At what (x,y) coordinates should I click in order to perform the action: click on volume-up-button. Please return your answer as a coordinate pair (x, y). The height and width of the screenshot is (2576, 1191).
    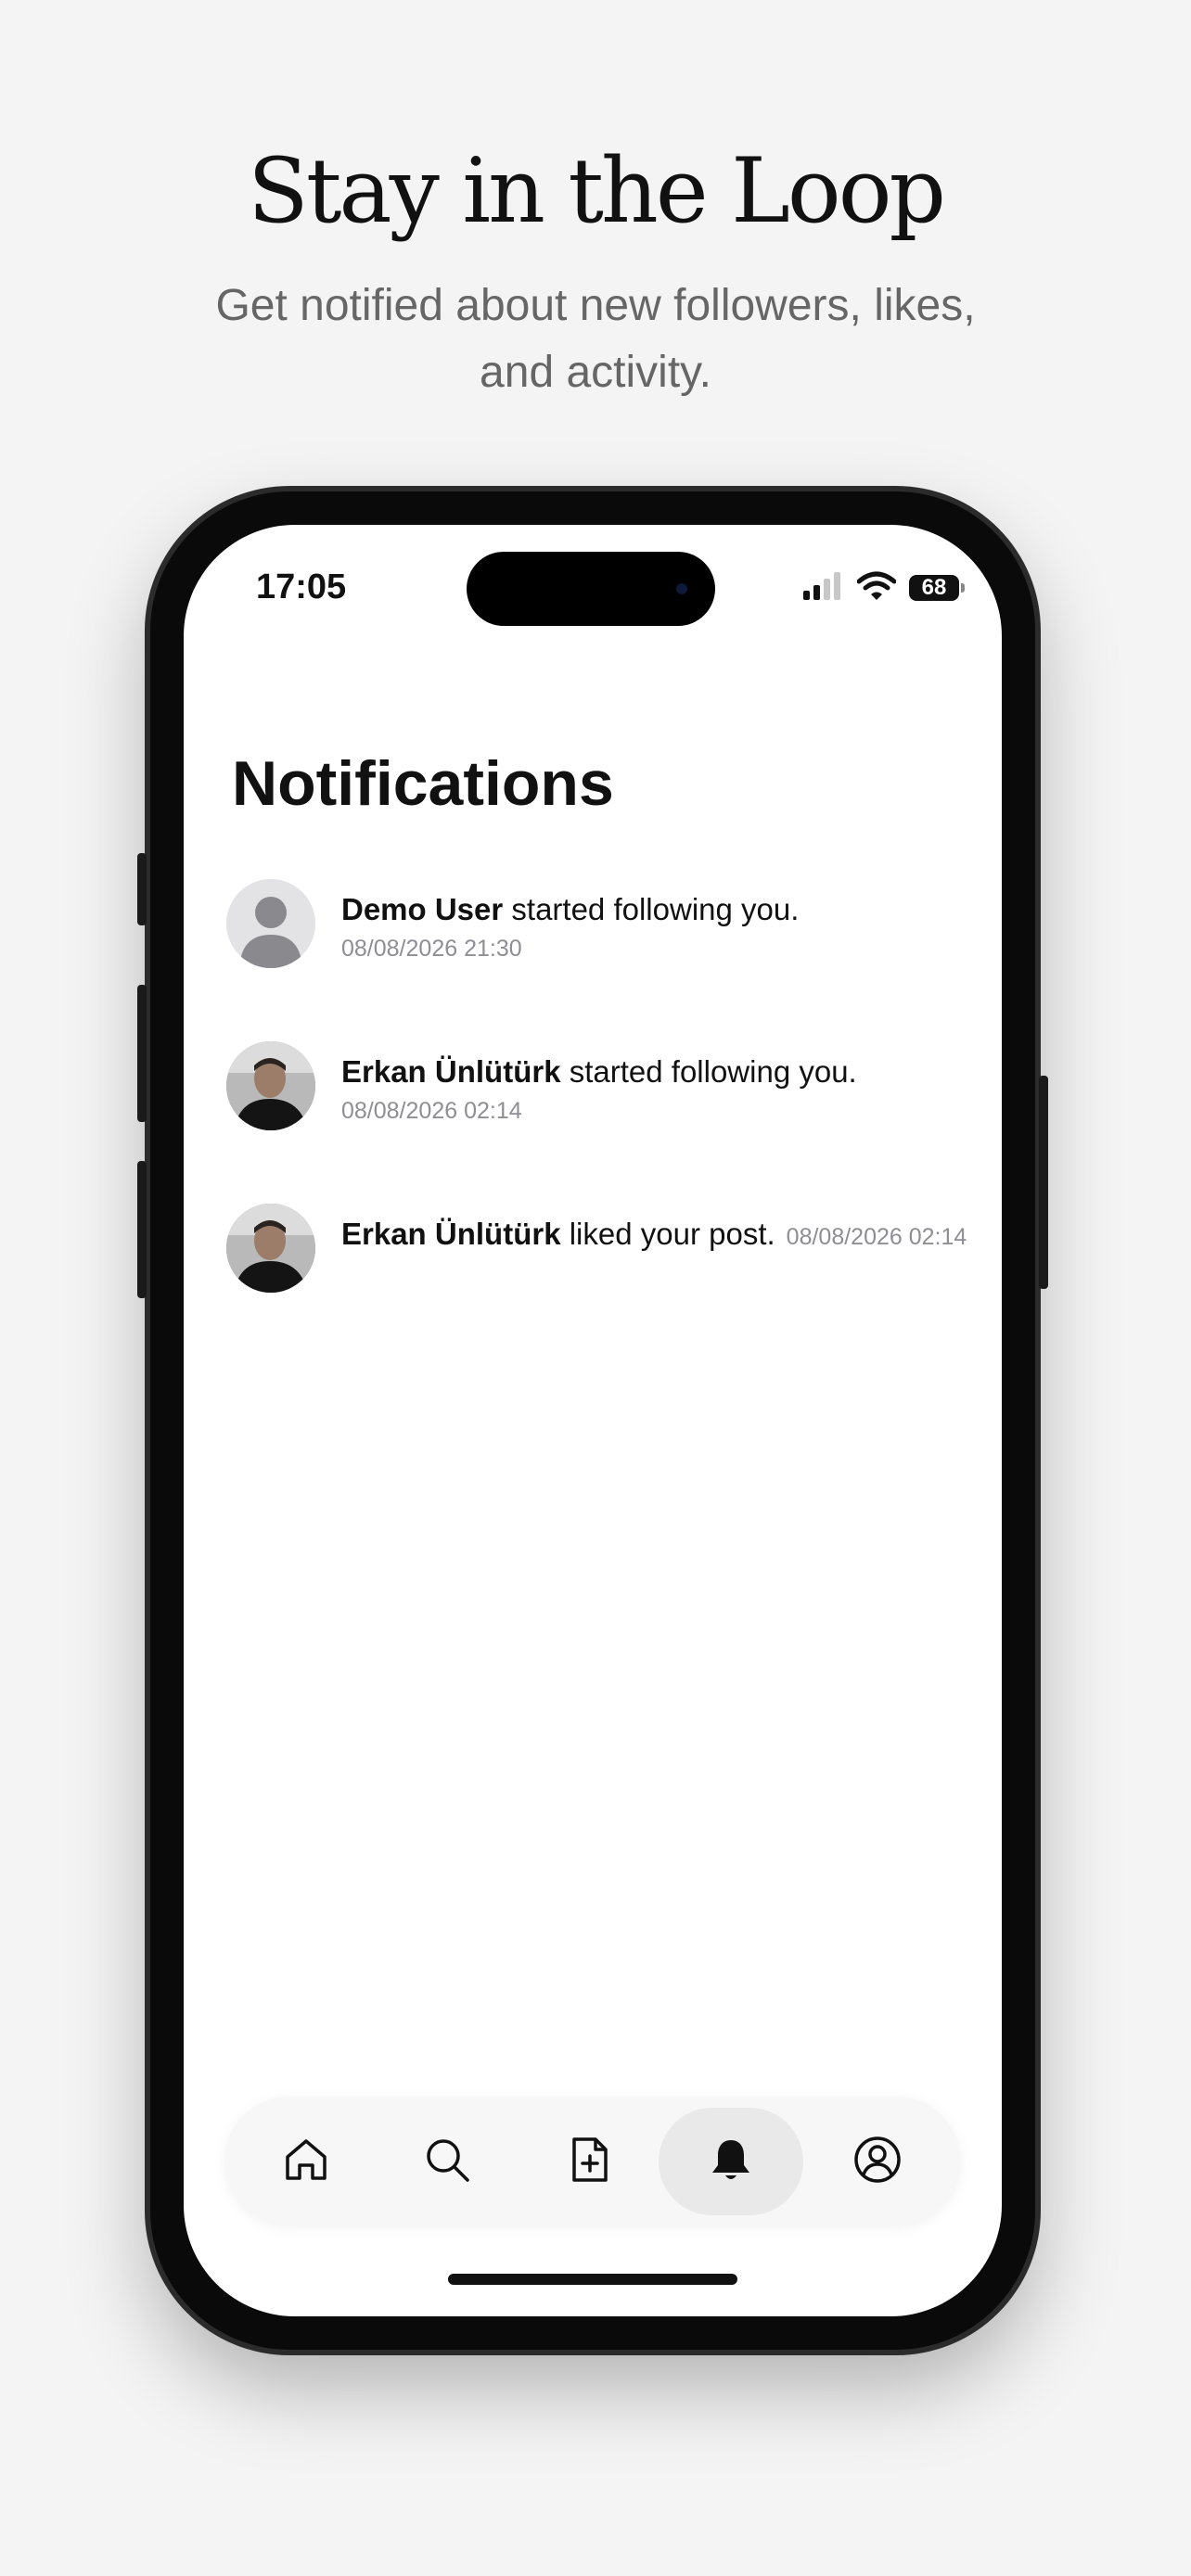
    Looking at the image, I should click on (142, 1053).